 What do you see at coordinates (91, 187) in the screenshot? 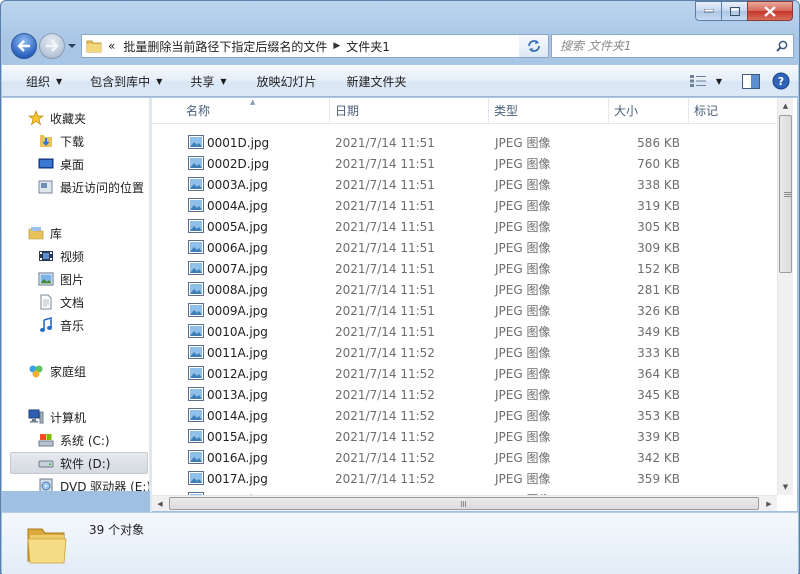
I see `nav-recent: 最近访问的位置` at bounding box center [91, 187].